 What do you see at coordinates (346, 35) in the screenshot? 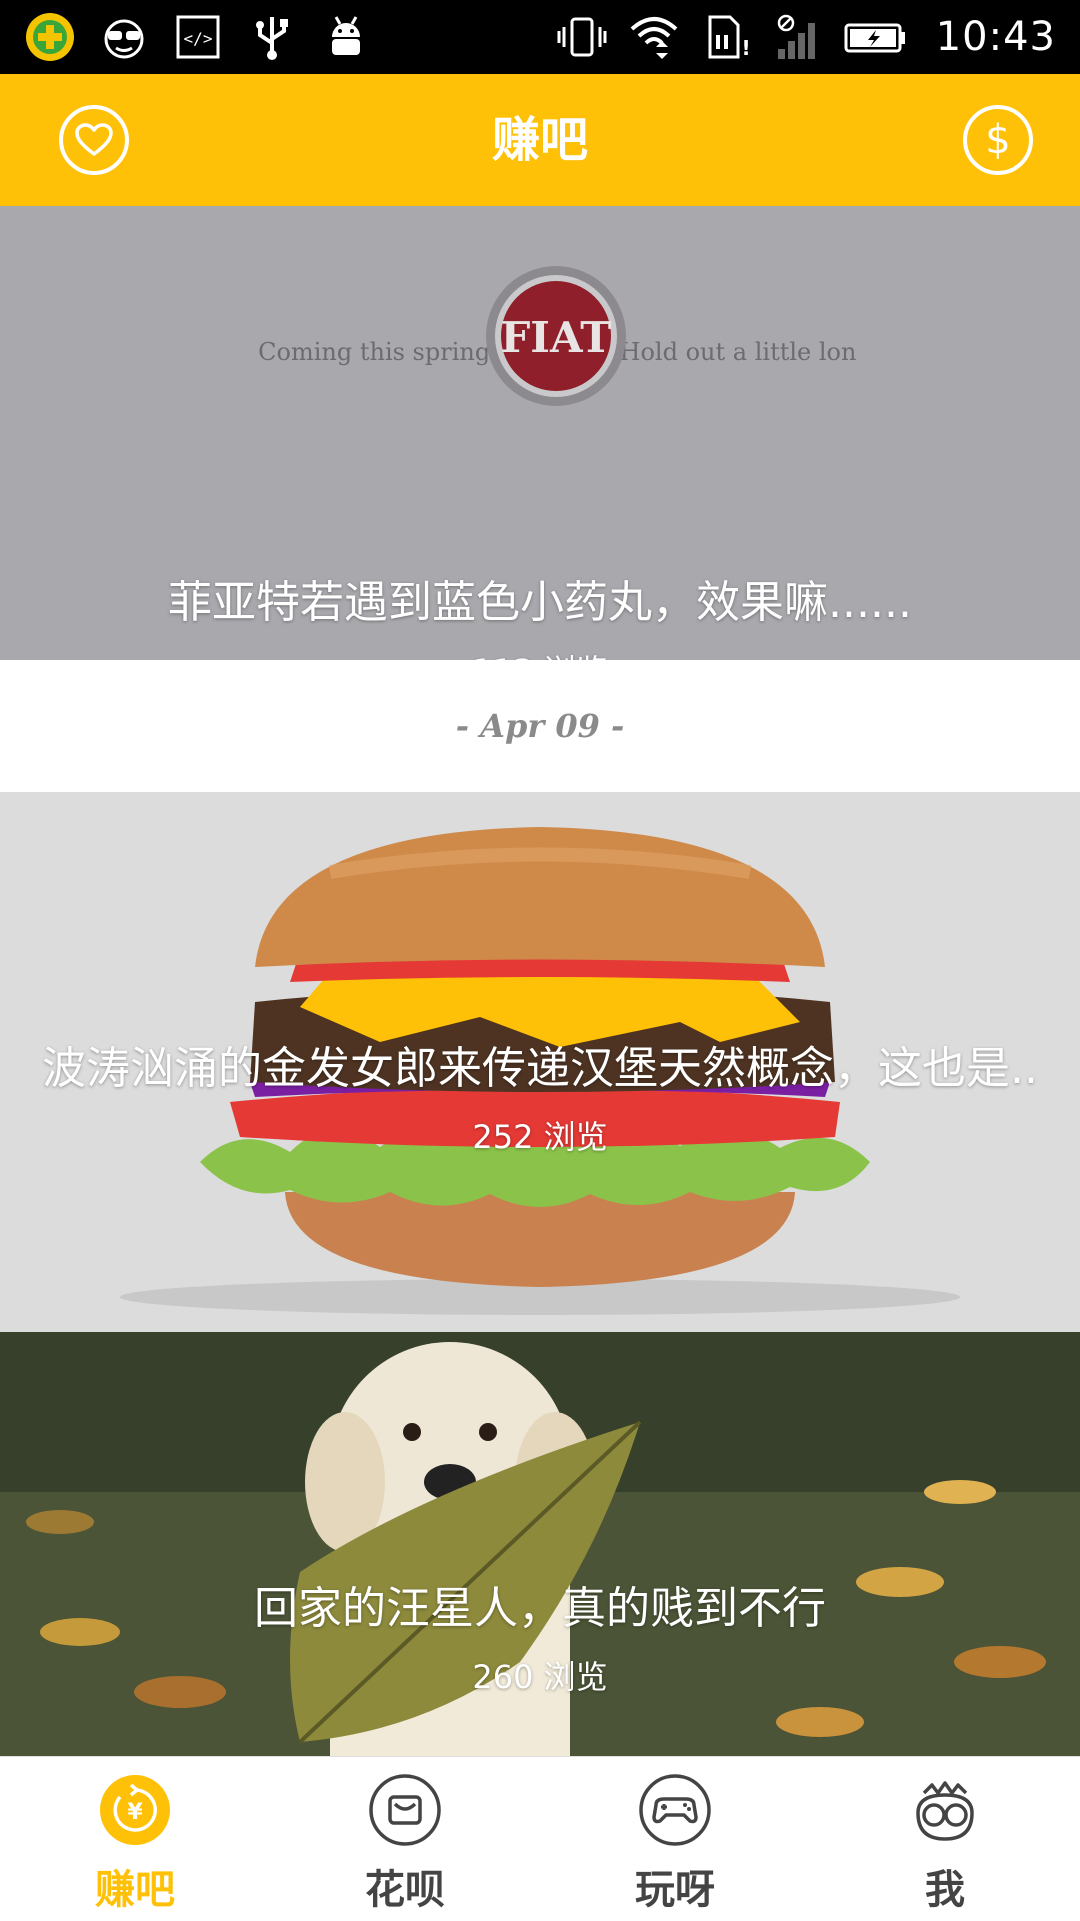
I see `android-icon` at bounding box center [346, 35].